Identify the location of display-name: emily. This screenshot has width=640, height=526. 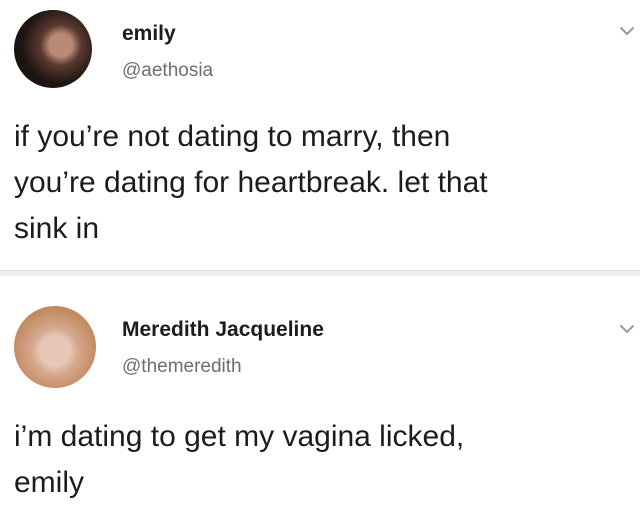
(149, 34).